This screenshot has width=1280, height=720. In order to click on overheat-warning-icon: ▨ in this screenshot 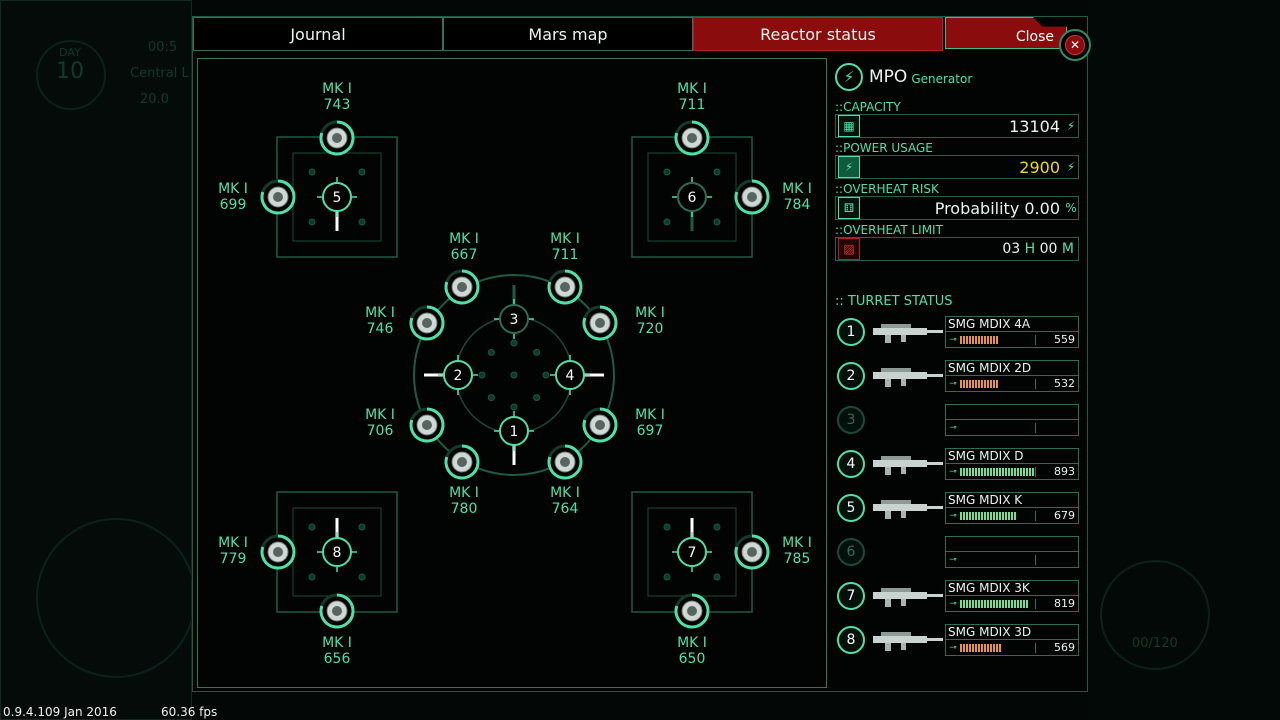, I will do `click(849, 249)`.